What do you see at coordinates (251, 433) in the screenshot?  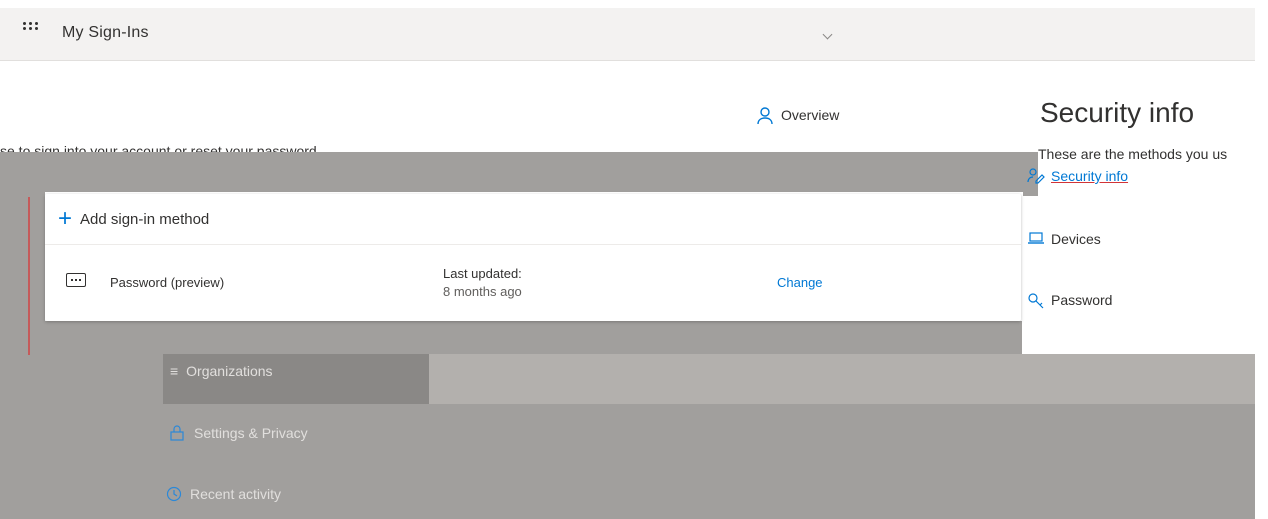 I see `nav-settings-privacy-label: Settings & Privacy` at bounding box center [251, 433].